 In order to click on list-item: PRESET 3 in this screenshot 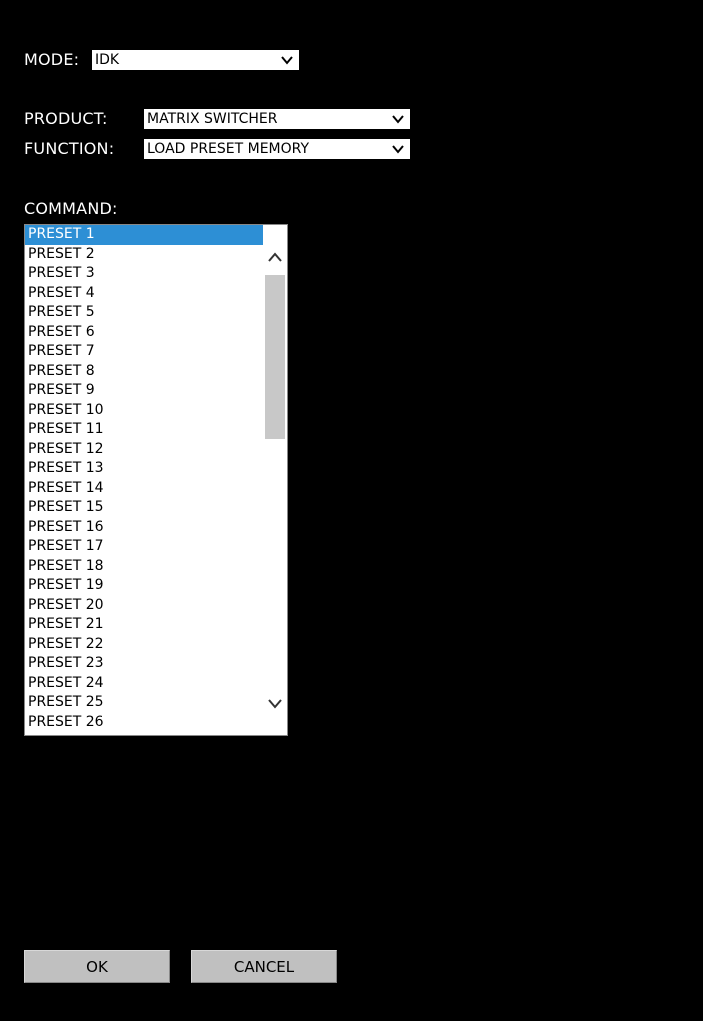, I will do `click(144, 274)`.